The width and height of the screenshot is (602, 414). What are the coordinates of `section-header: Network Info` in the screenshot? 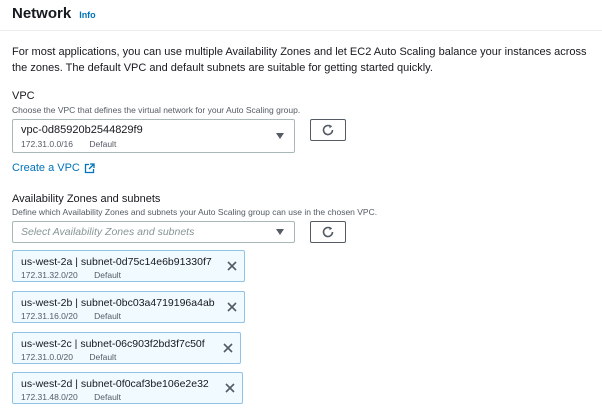 It's located at (54, 13).